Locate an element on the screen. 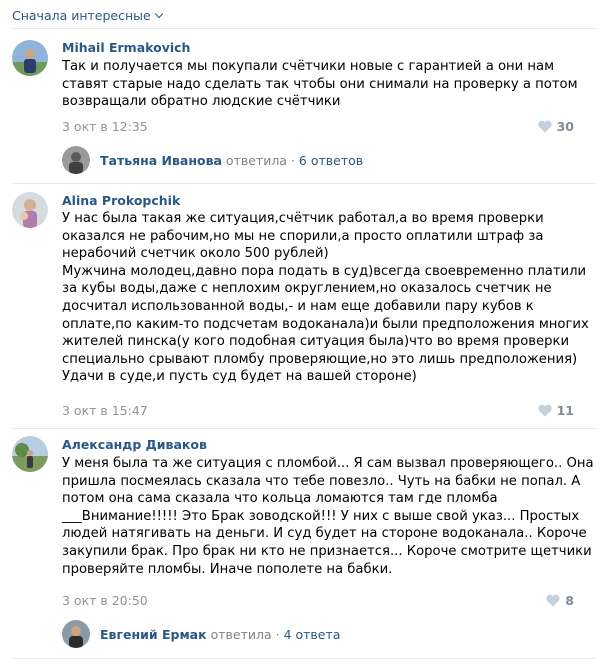  sort-dropdown: Сначала интересные is located at coordinates (87, 15).